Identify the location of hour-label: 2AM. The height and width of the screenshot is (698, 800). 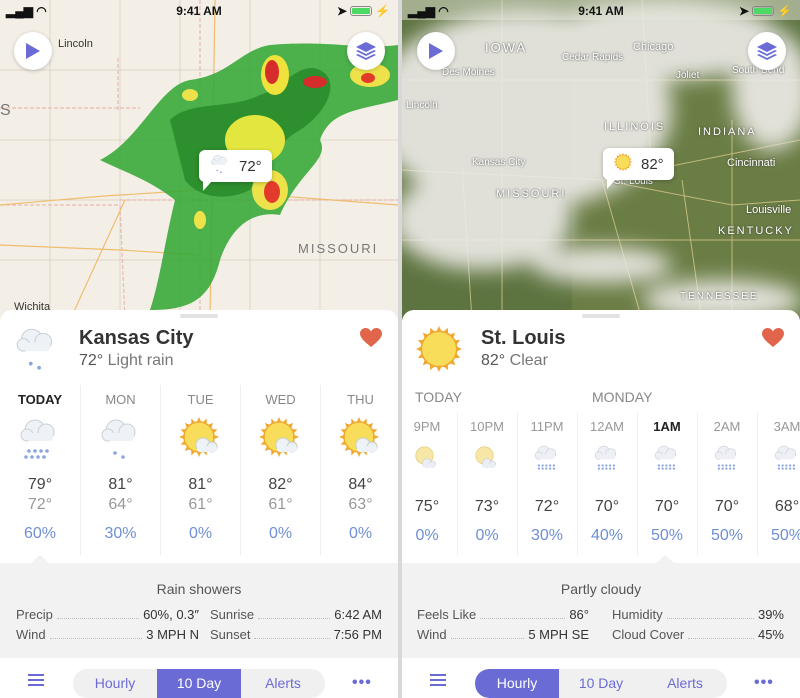
(727, 426).